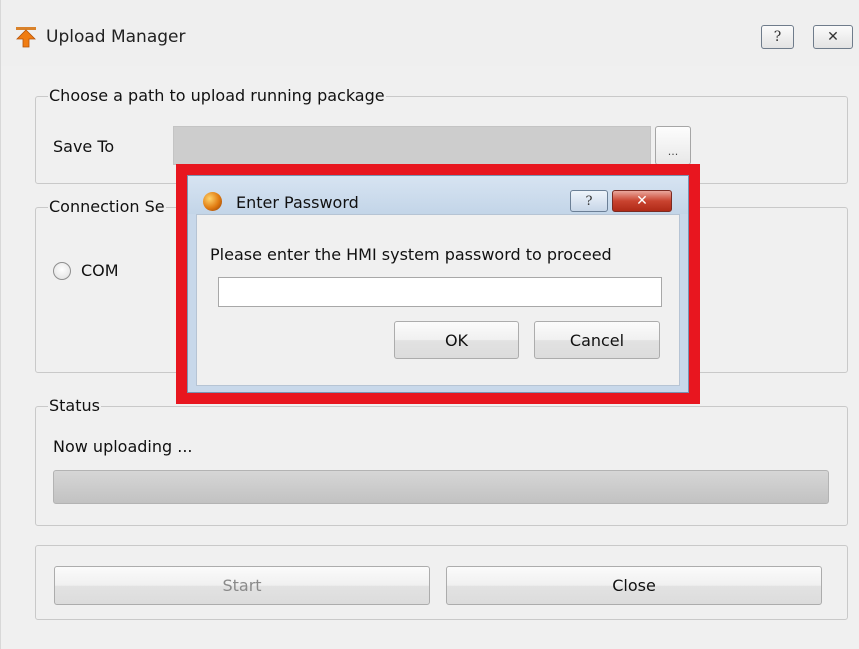  Describe the element at coordinates (74, 405) in the screenshot. I see `status-group-title: Status` at that location.